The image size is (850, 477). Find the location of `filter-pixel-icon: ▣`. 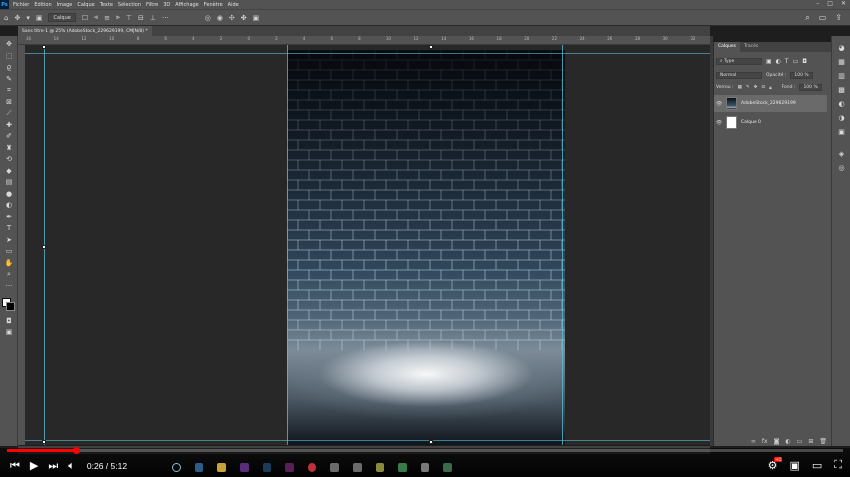

filter-pixel-icon: ▣ is located at coordinates (769, 61).